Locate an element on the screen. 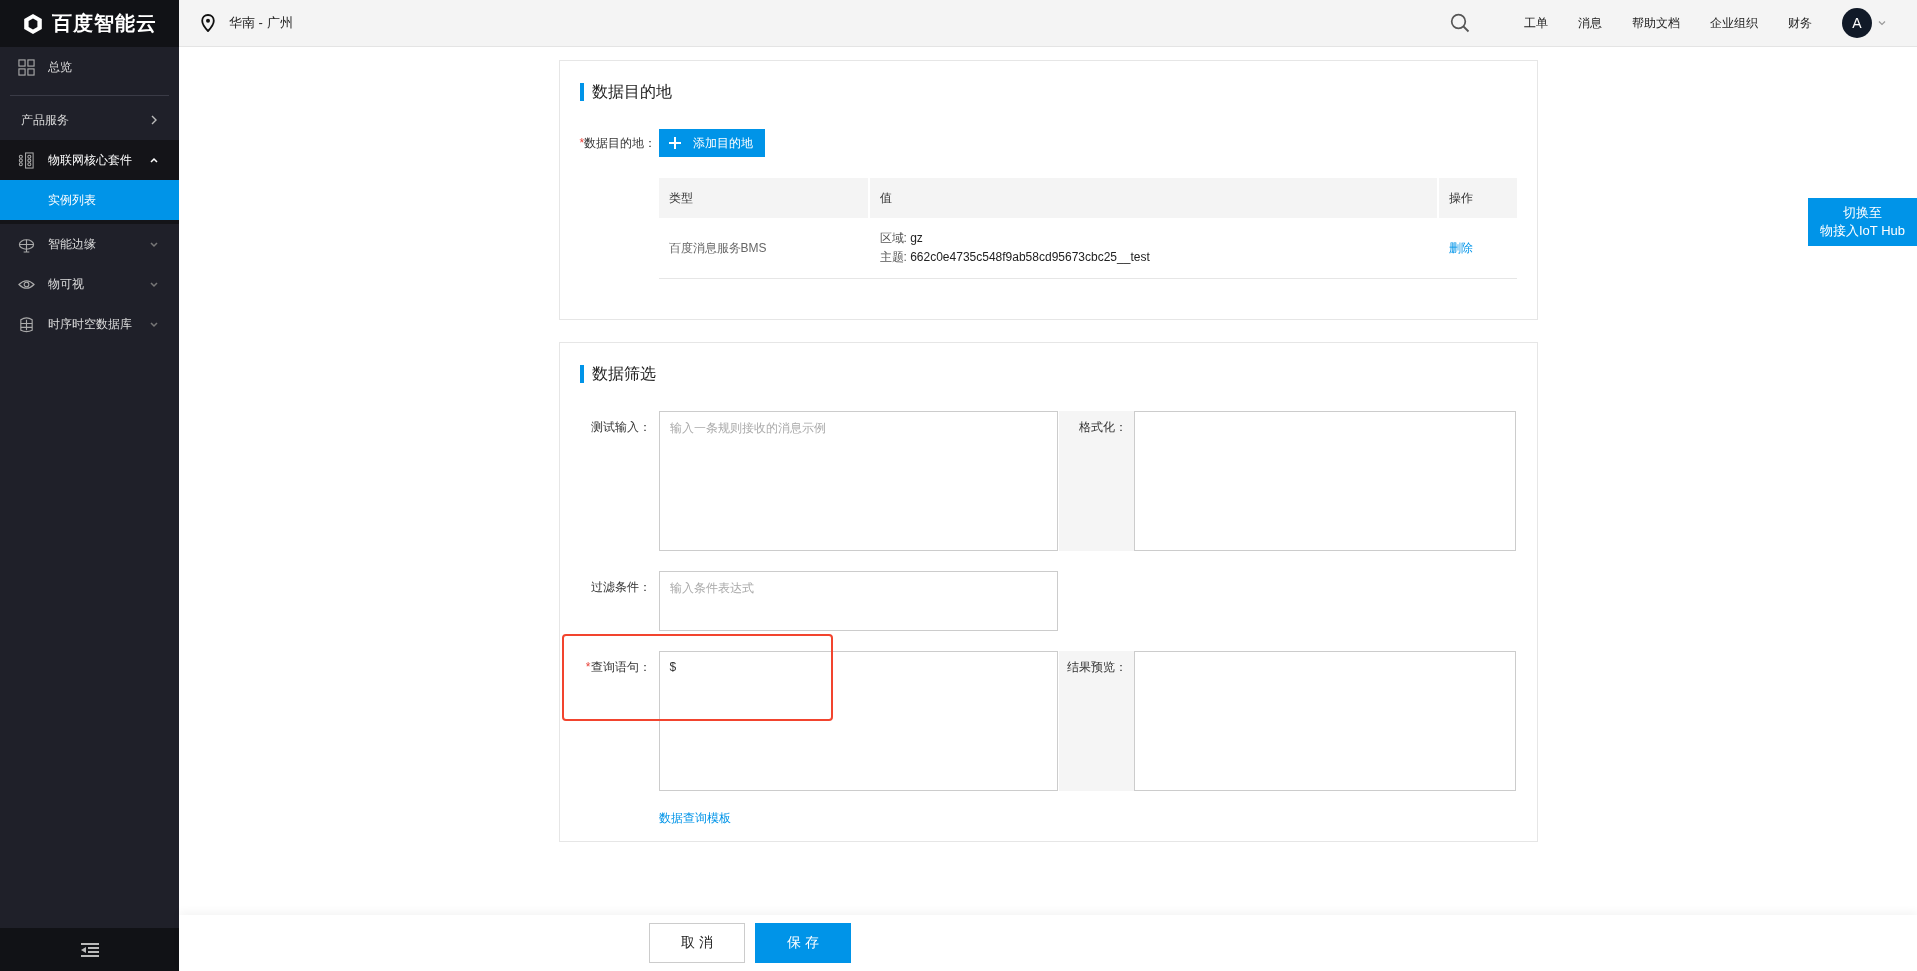 The width and height of the screenshot is (1917, 971). brand-name: 百度智能云 is located at coordinates (104, 23).